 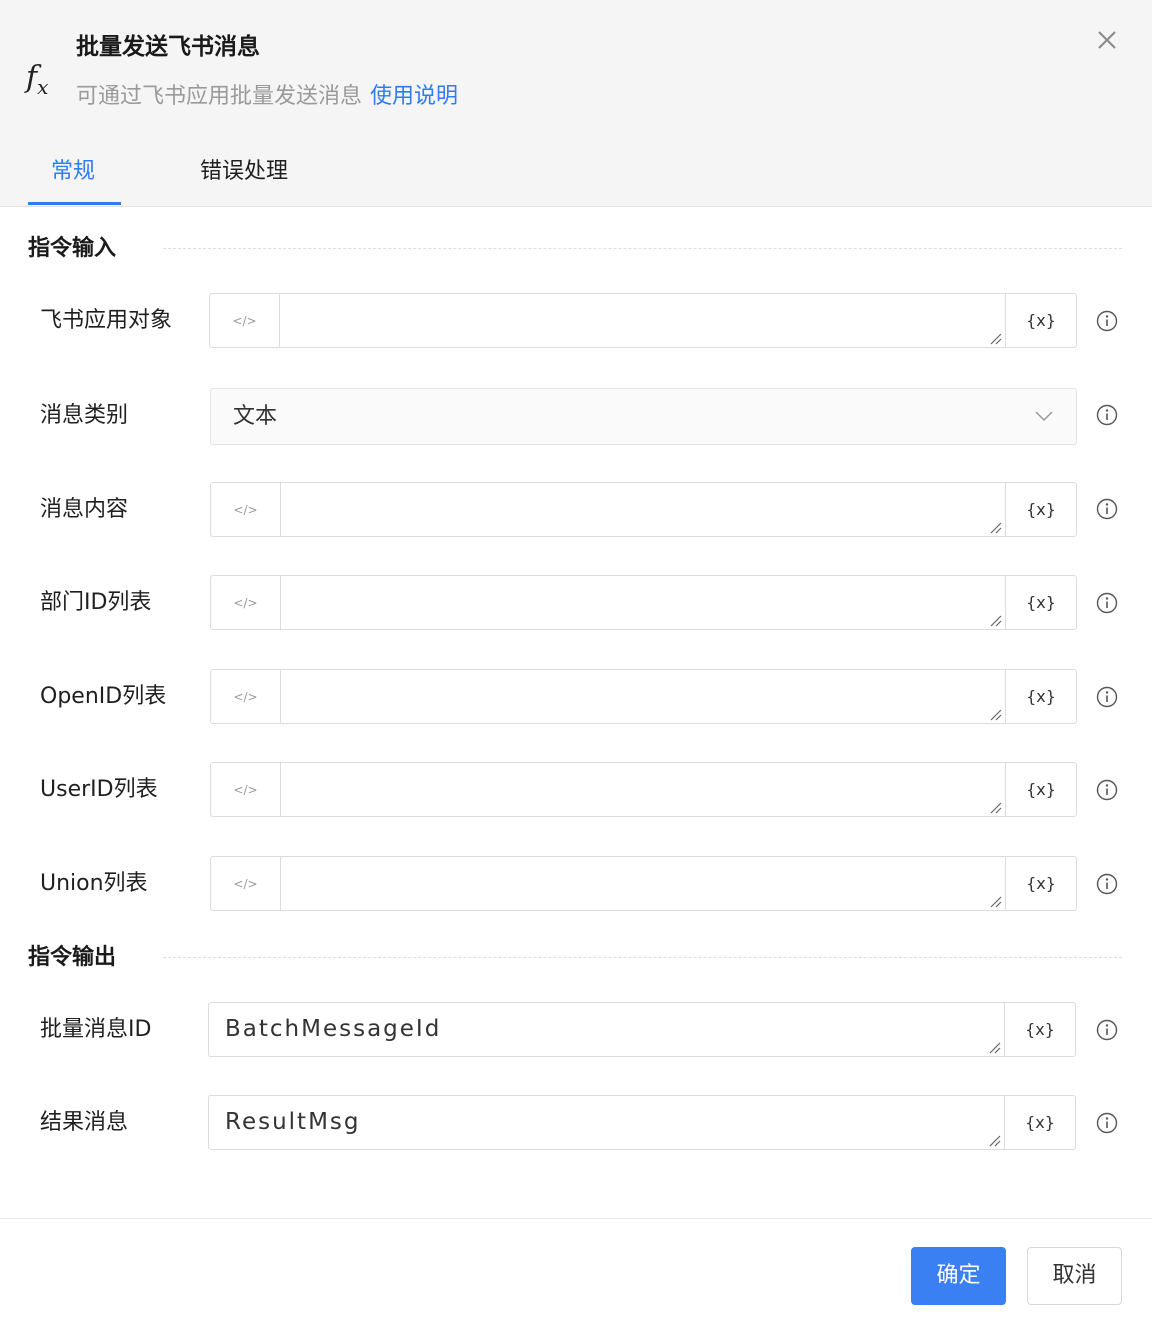 What do you see at coordinates (255, 416) in the screenshot?
I see `selected-value: 文本` at bounding box center [255, 416].